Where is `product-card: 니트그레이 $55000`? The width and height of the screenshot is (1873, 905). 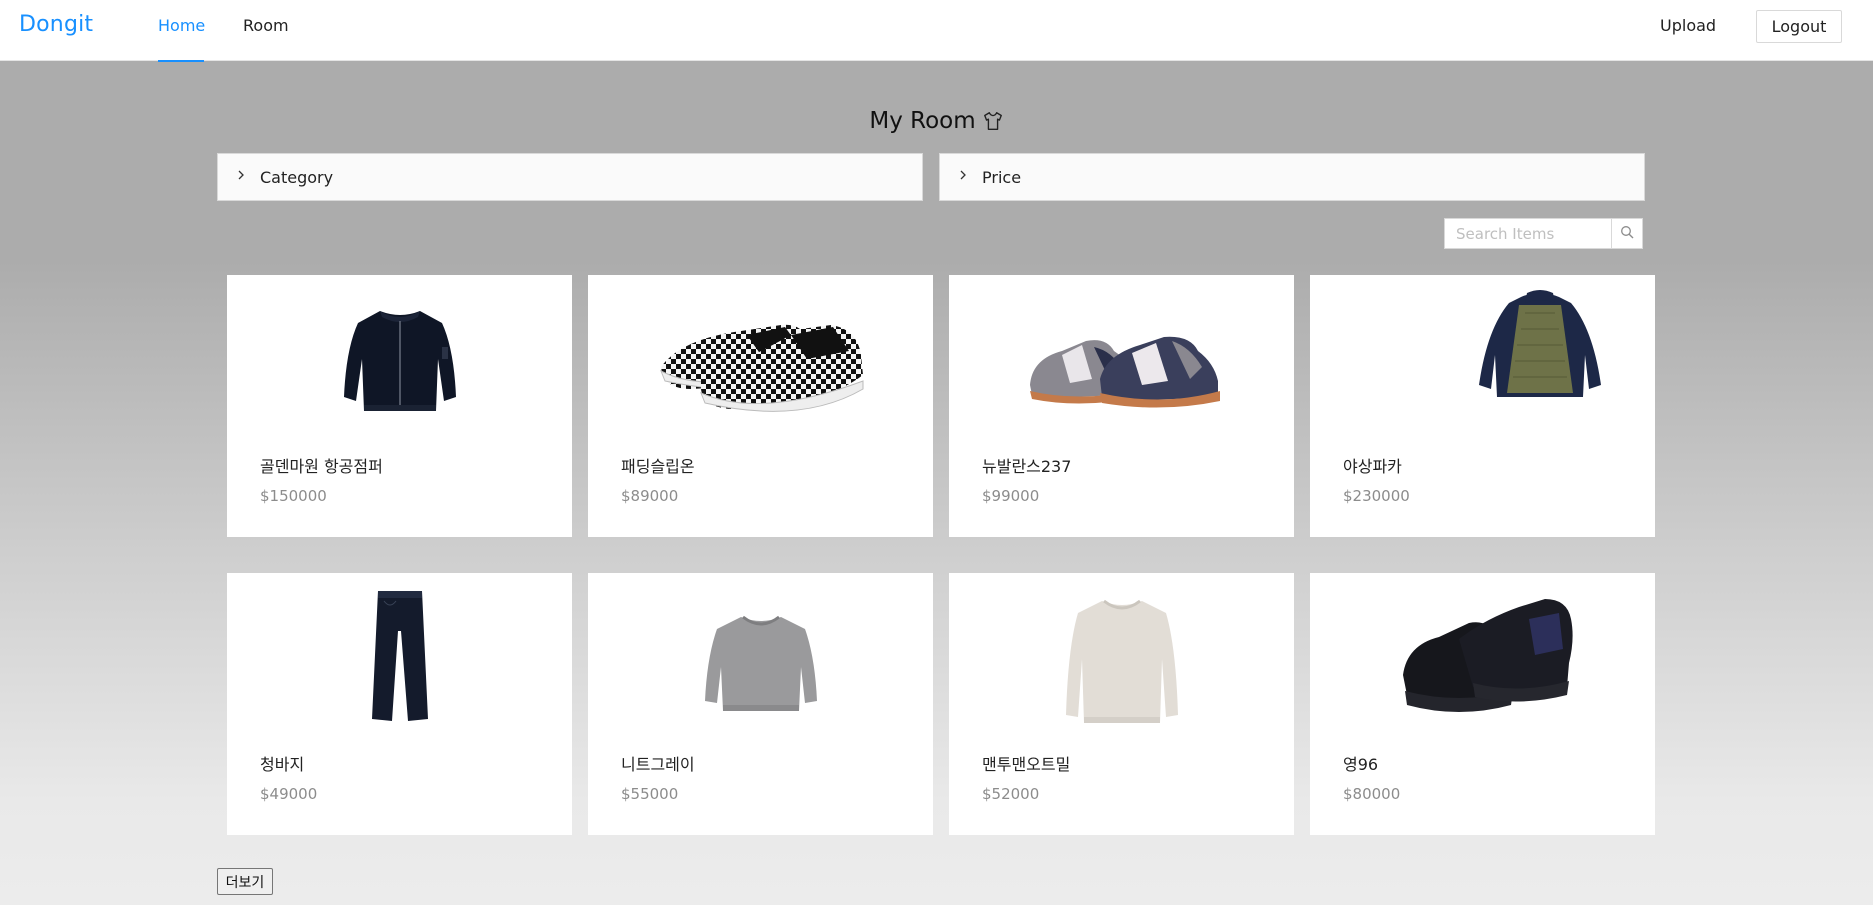
product-card: 니트그레이 $55000 is located at coordinates (760, 704).